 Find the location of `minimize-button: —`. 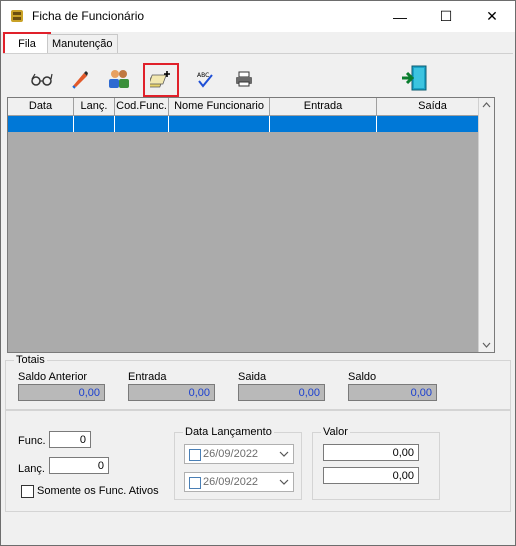

minimize-button: — is located at coordinates (400, 16).